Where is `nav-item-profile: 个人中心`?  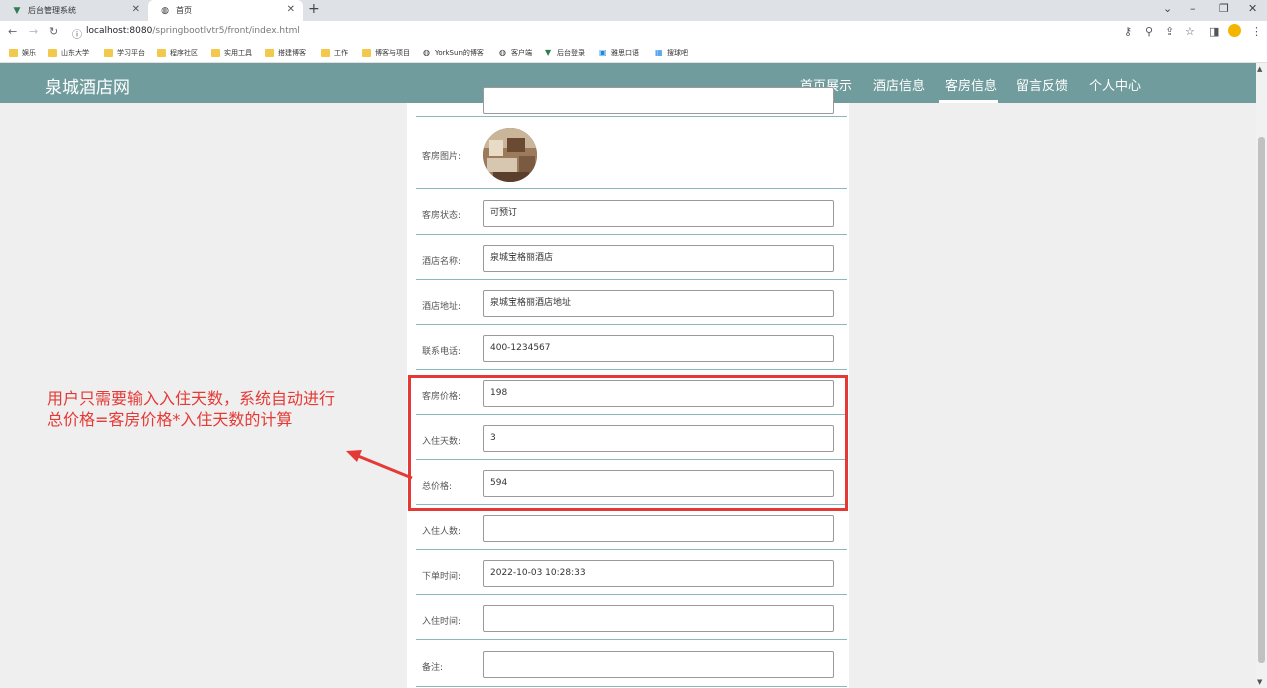 nav-item-profile: 个人中心 is located at coordinates (1115, 84).